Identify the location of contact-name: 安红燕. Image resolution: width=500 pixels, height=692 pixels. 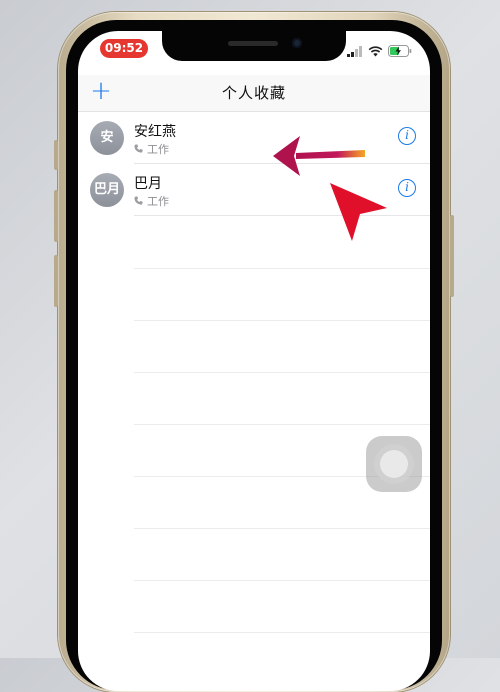
(155, 132).